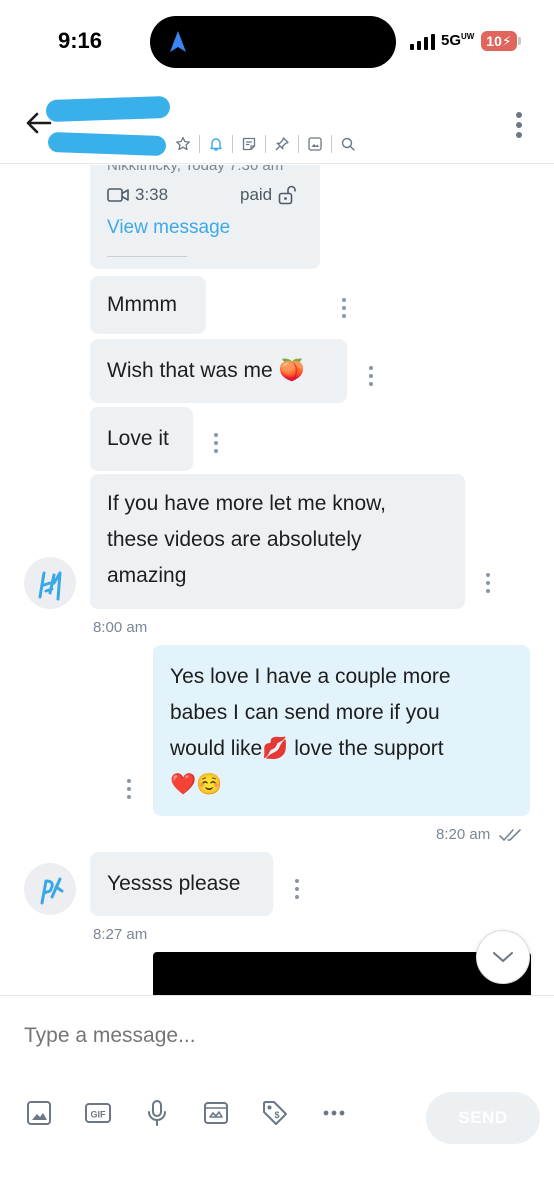 Image resolution: width=554 pixels, height=1200 pixels. What do you see at coordinates (342, 973) in the screenshot?
I see `media-preview` at bounding box center [342, 973].